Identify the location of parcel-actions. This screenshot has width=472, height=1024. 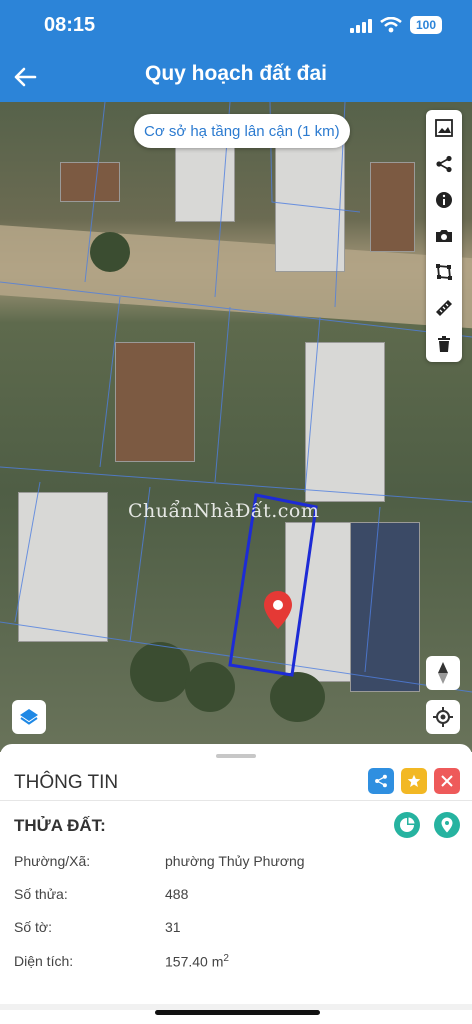
(427, 825).